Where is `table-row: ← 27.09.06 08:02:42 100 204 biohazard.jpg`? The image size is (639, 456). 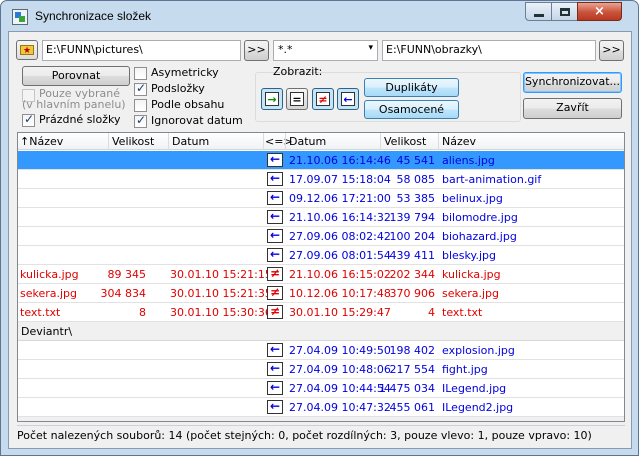 table-row: ← 27.09.06 08:02:42 100 204 biohazard.jpg is located at coordinates (321, 236).